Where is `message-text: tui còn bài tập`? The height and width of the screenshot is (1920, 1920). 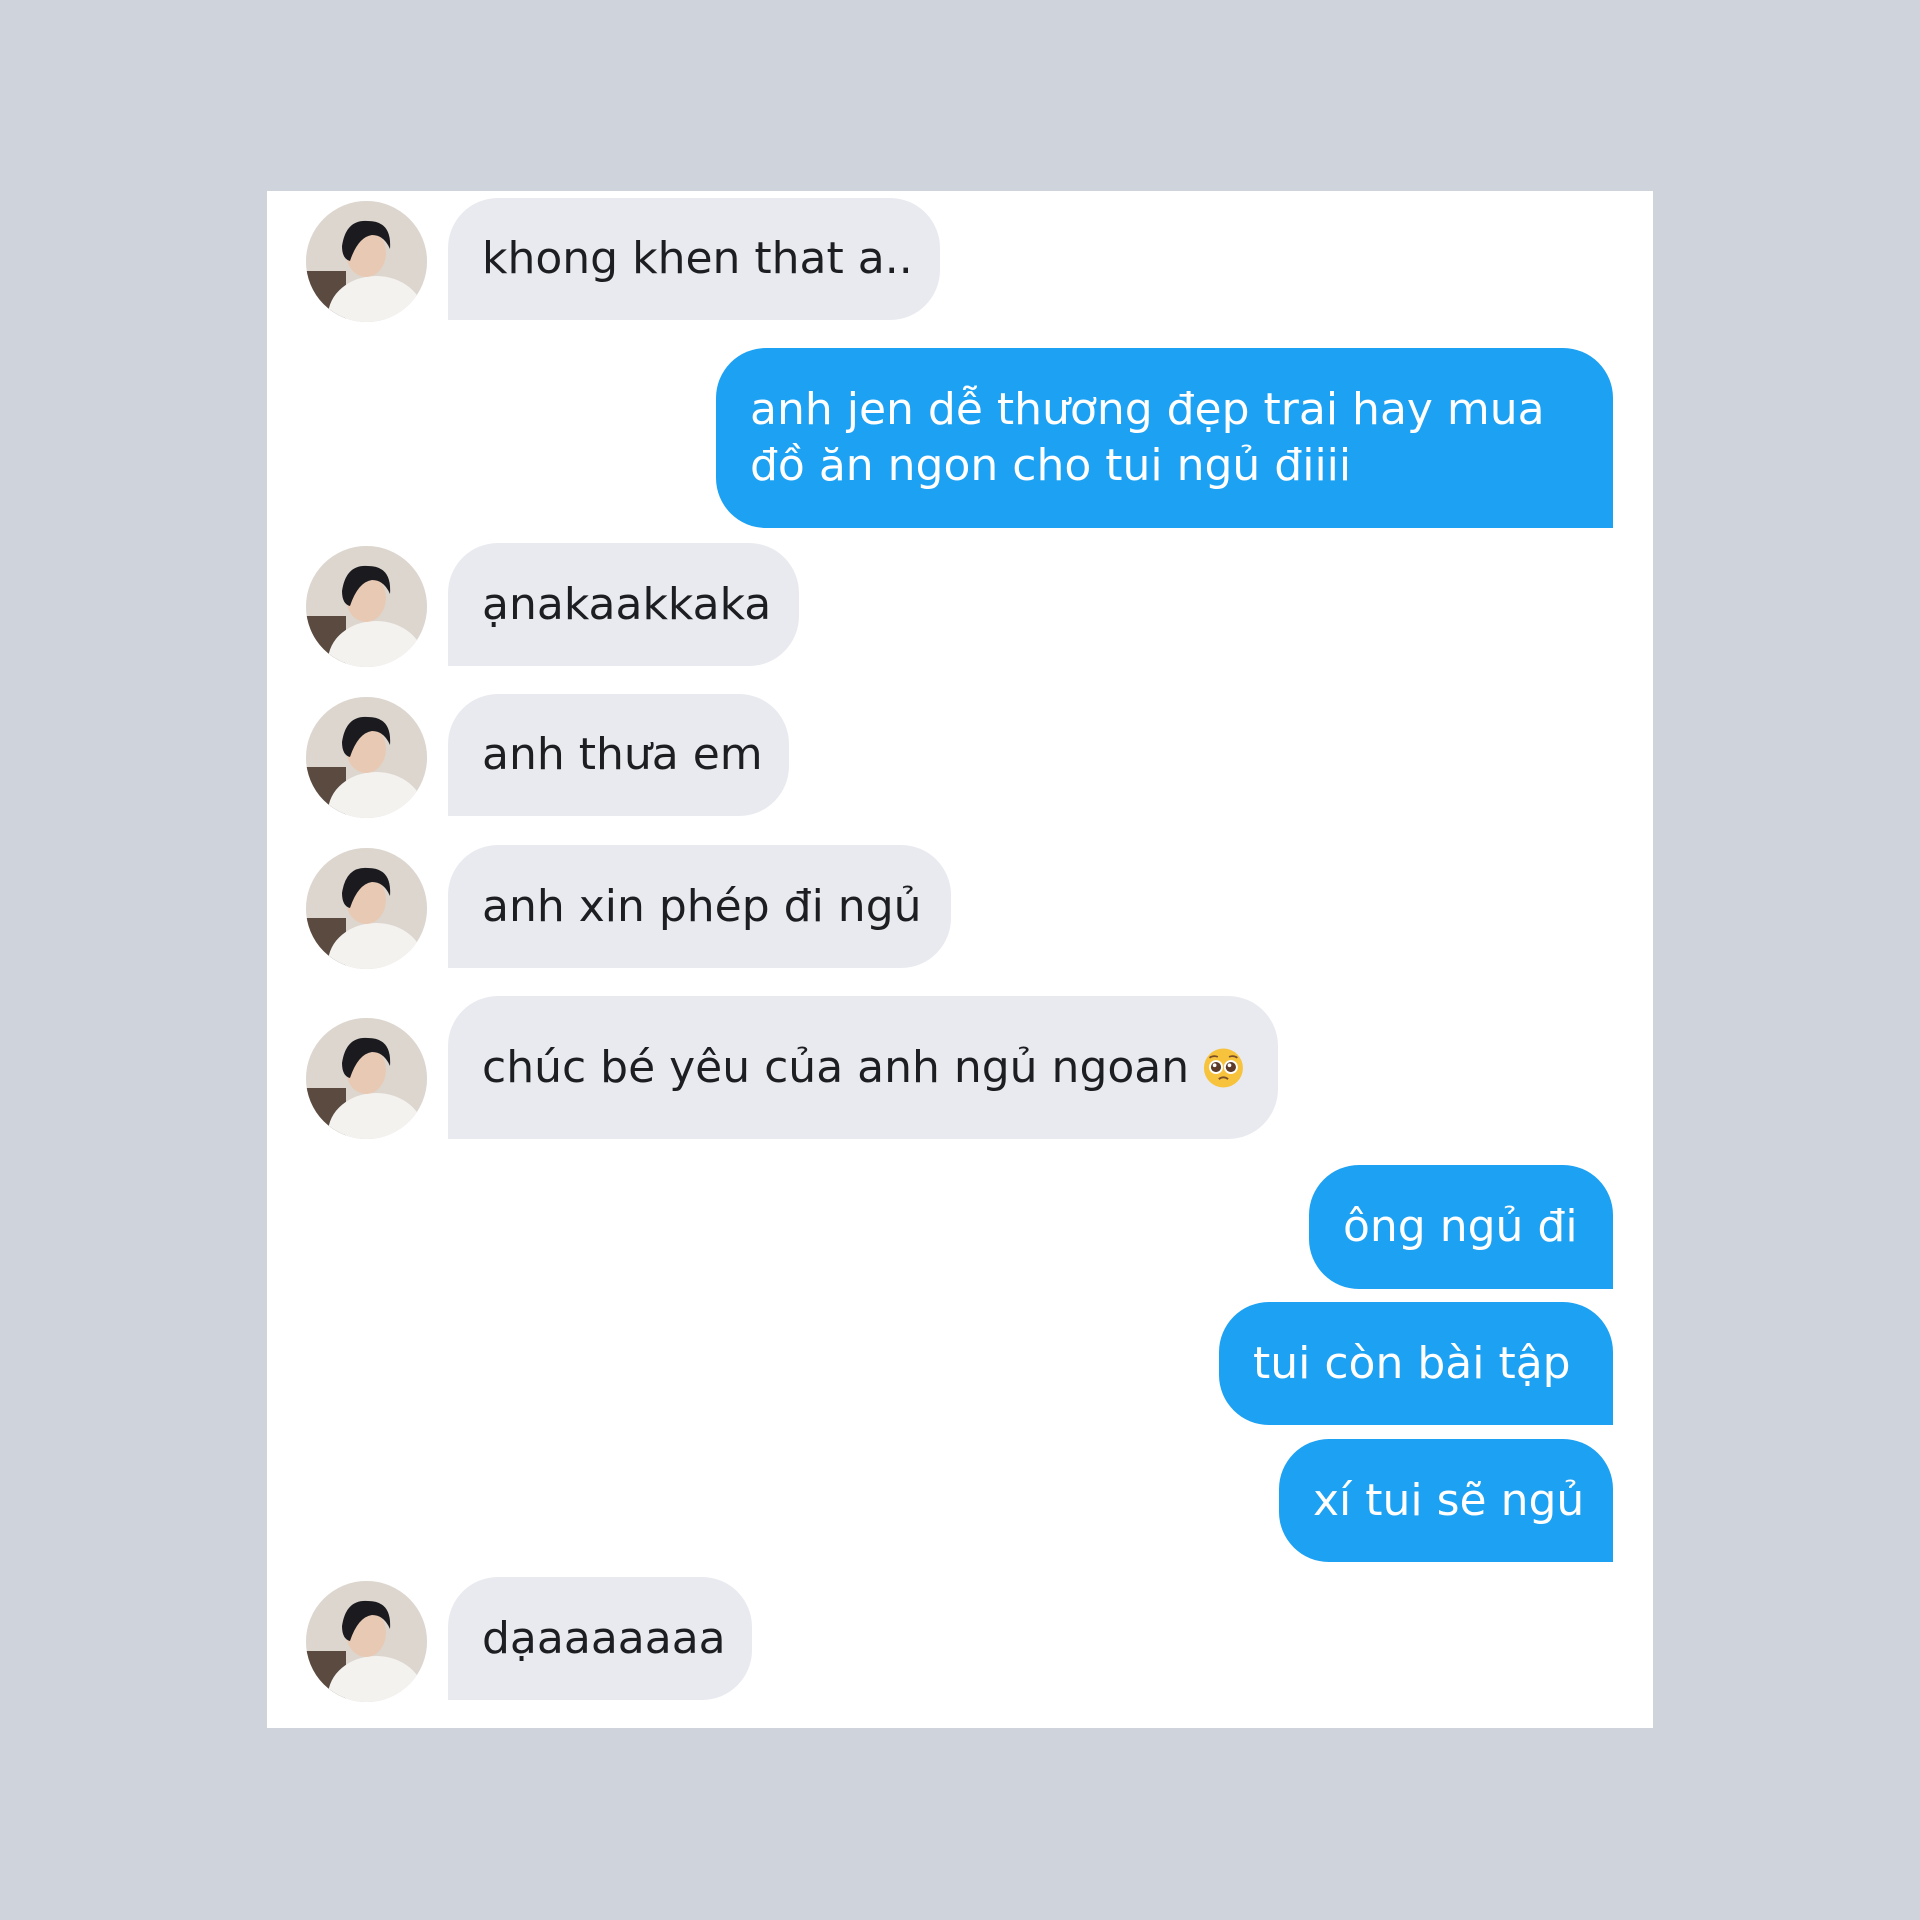
message-text: tui còn bài tập is located at coordinates (1412, 1363).